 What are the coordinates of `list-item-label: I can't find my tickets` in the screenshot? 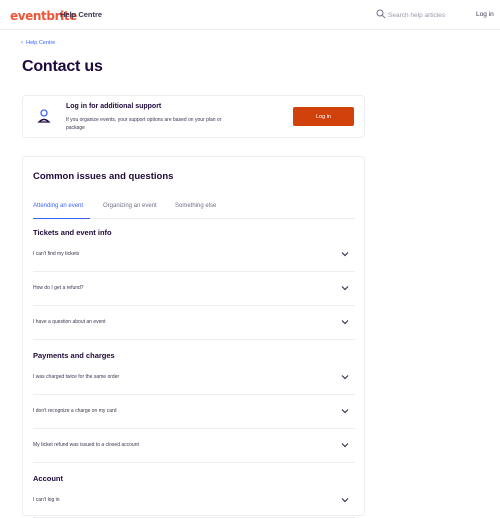 It's located at (56, 254).